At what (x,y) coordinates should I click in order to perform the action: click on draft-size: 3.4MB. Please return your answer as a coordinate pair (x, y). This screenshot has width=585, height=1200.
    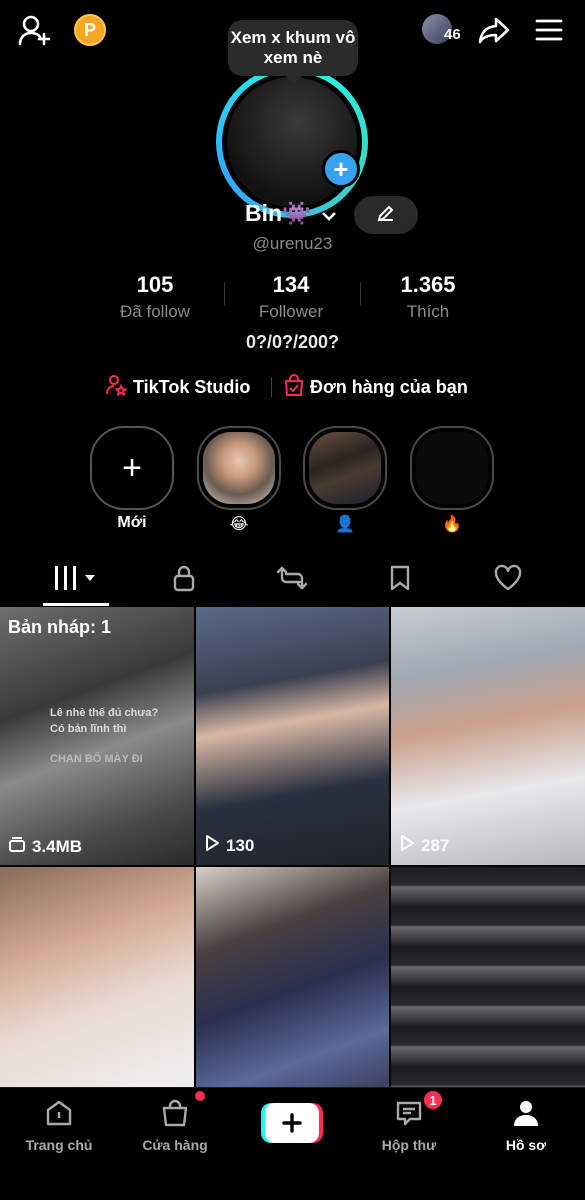
    Looking at the image, I should click on (45, 846).